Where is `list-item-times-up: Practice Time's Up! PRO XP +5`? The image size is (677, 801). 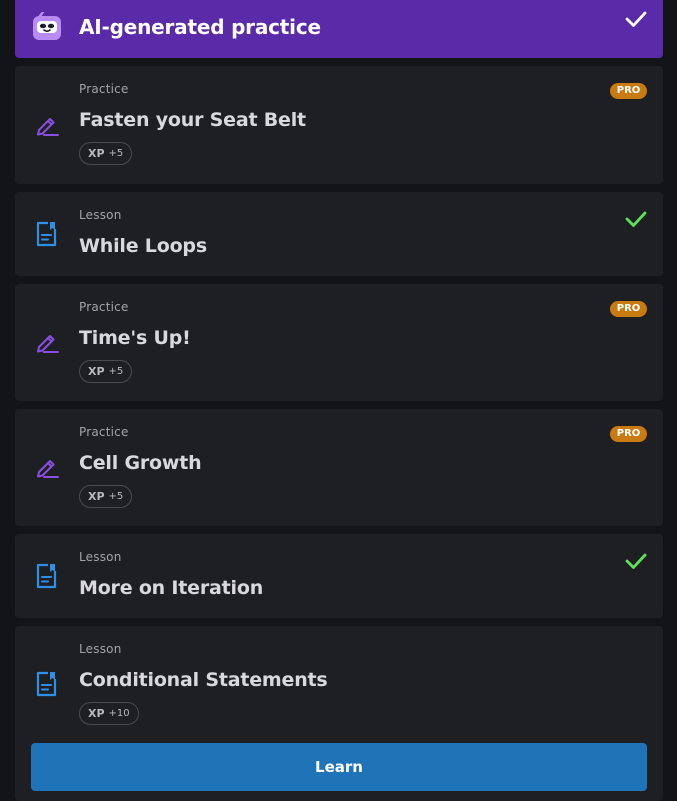 list-item-times-up: Practice Time's Up! PRO XP +5 is located at coordinates (339, 342).